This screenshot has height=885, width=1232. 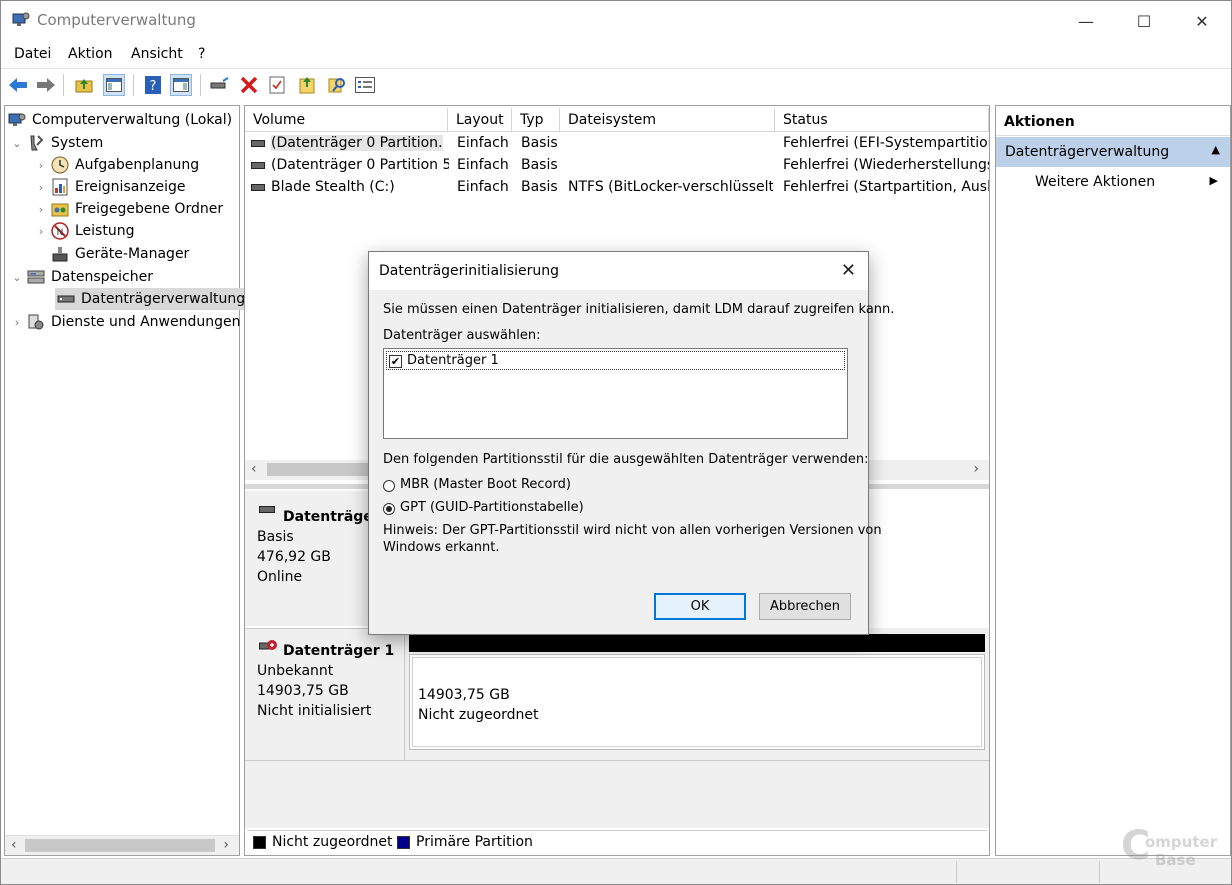 I want to click on action-weitere-aktionen: Weitere Aktionen ▶, so click(x=1113, y=182).